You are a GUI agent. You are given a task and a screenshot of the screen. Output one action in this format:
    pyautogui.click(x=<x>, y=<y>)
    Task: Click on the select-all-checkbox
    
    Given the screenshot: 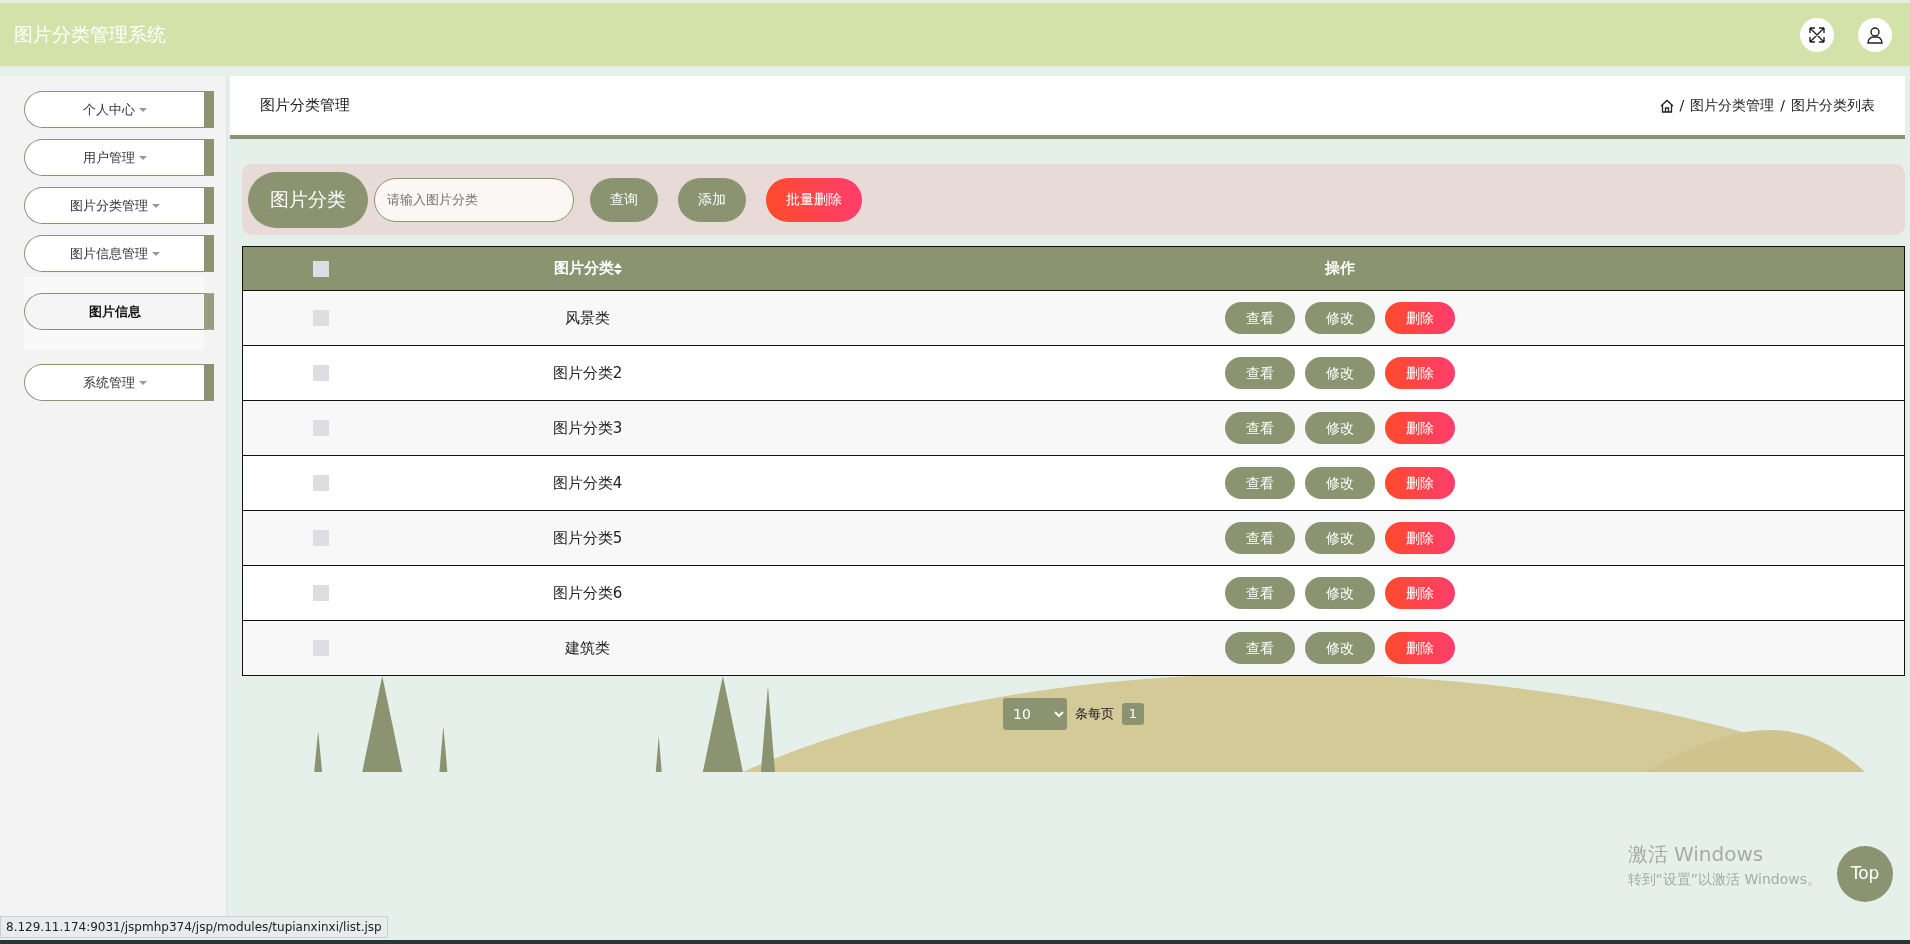 What is the action you would take?
    pyautogui.click(x=320, y=268)
    